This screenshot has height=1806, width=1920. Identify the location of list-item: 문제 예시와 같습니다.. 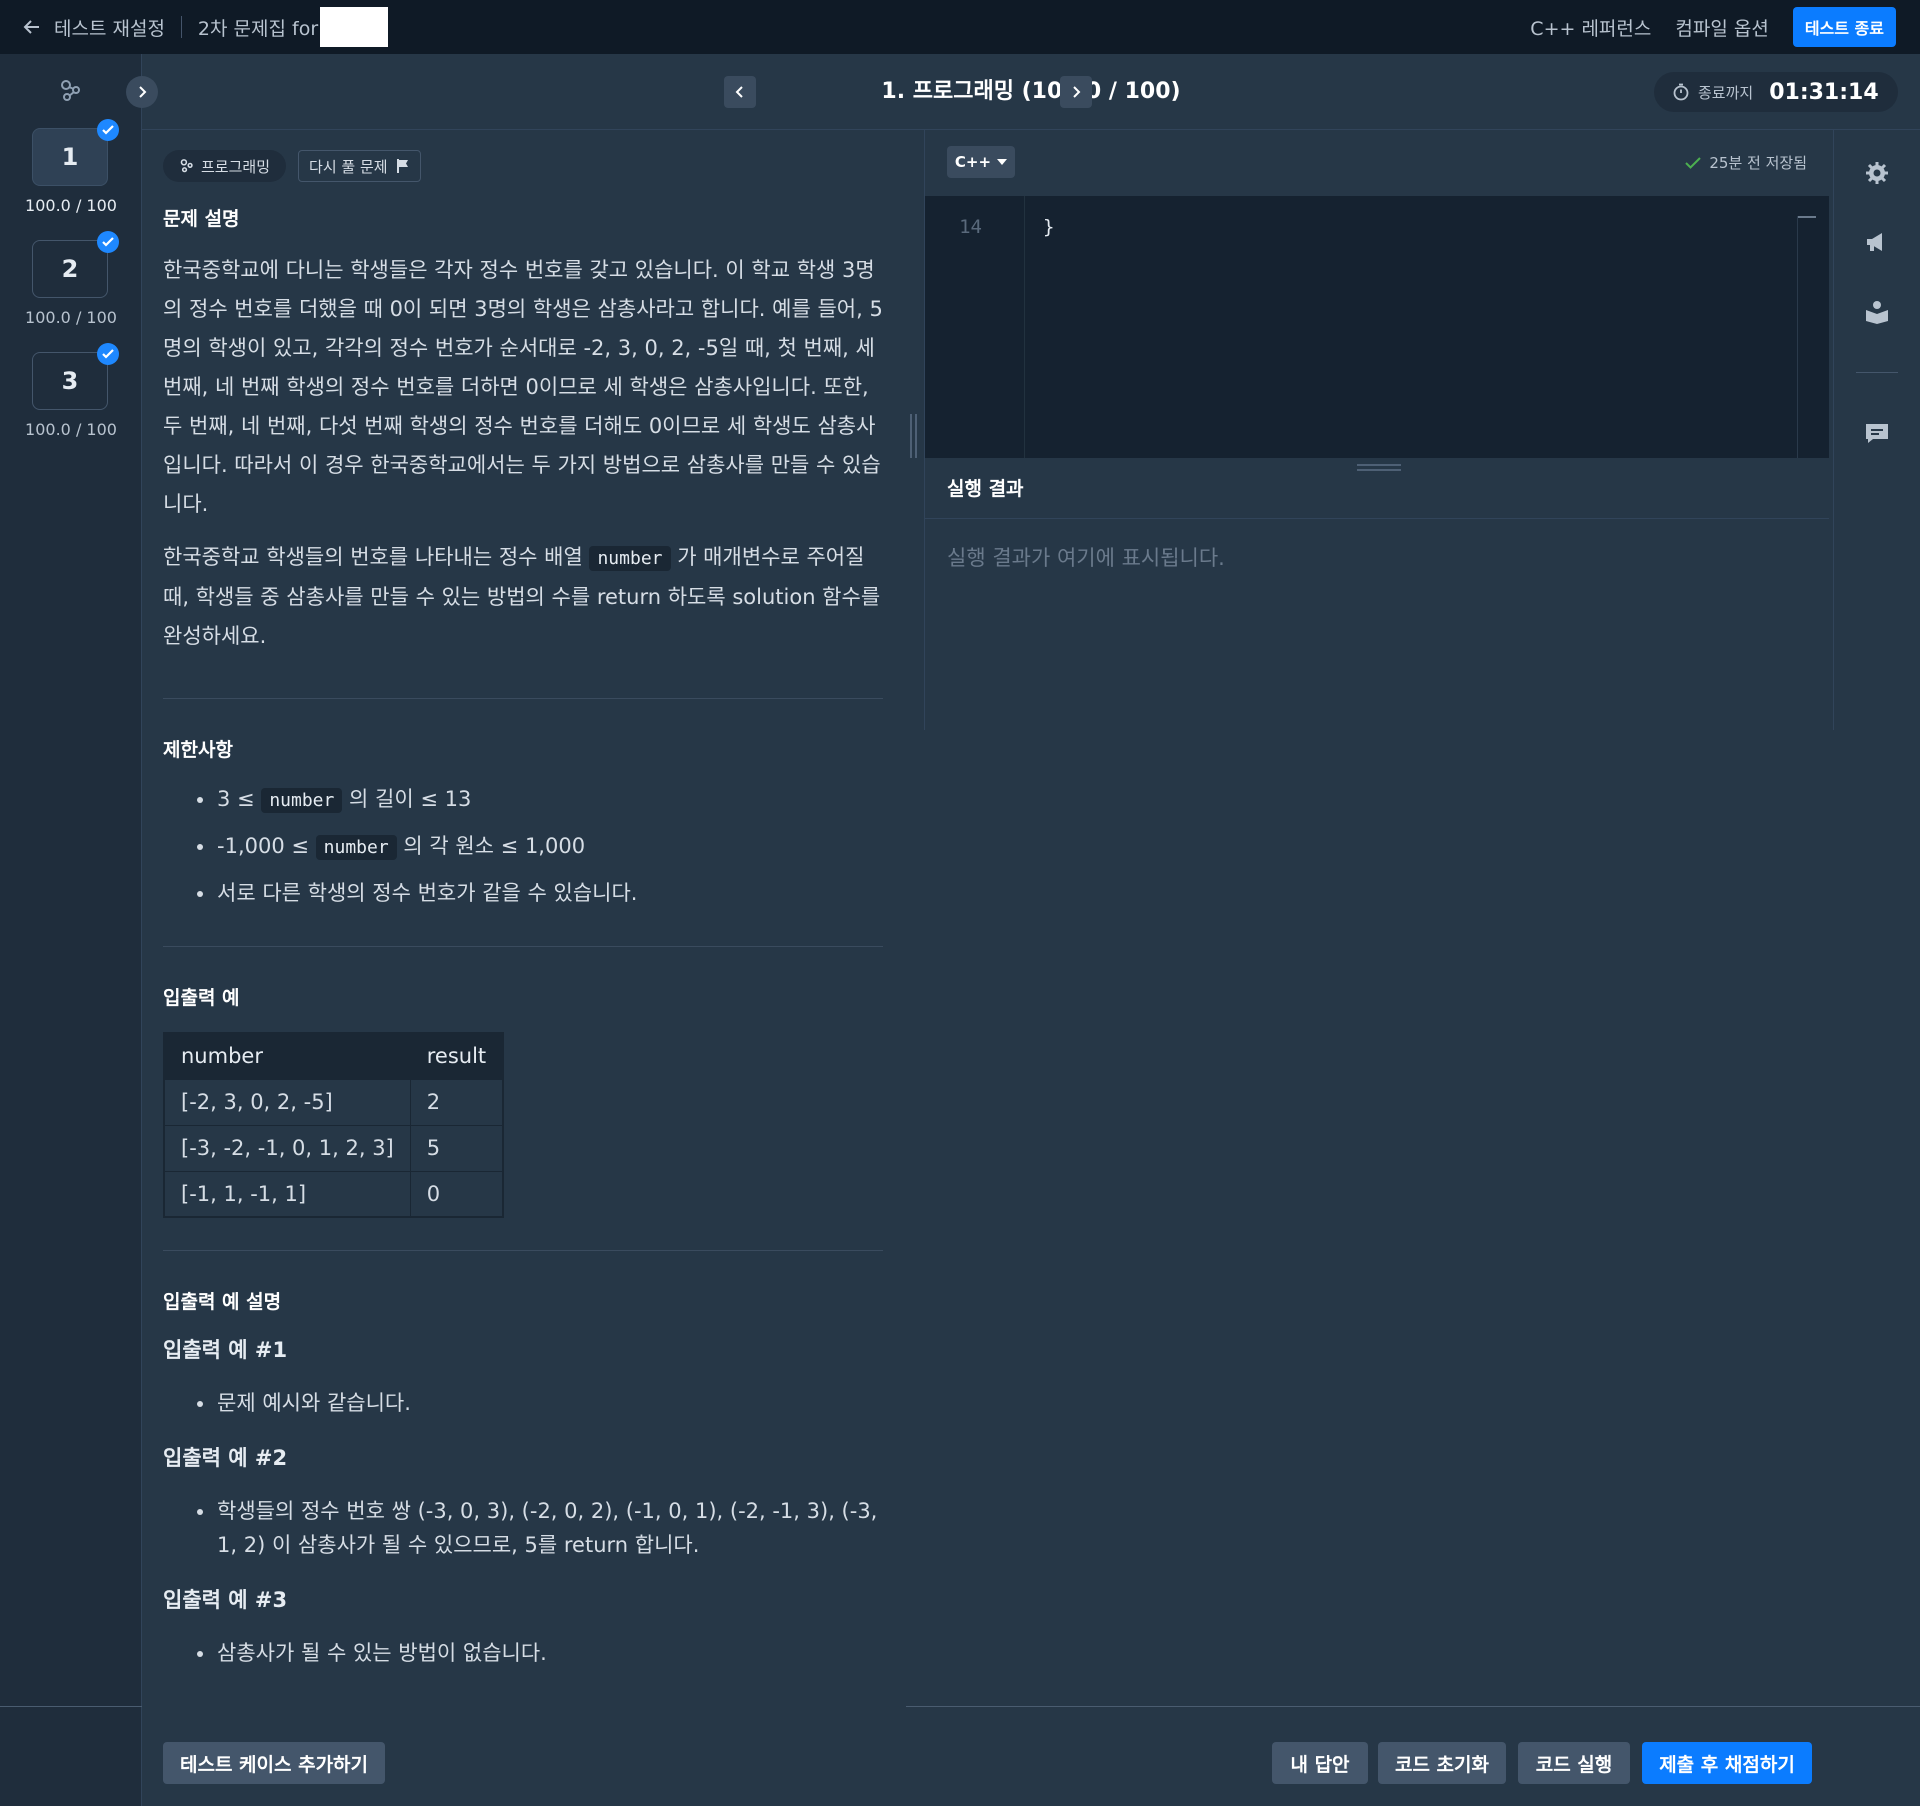
(523, 1403).